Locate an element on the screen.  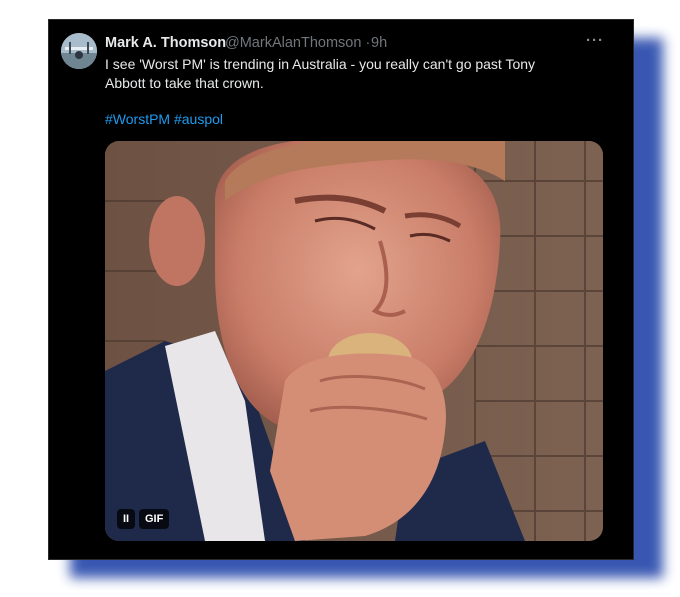
gif-badge: GIF is located at coordinates (154, 519).